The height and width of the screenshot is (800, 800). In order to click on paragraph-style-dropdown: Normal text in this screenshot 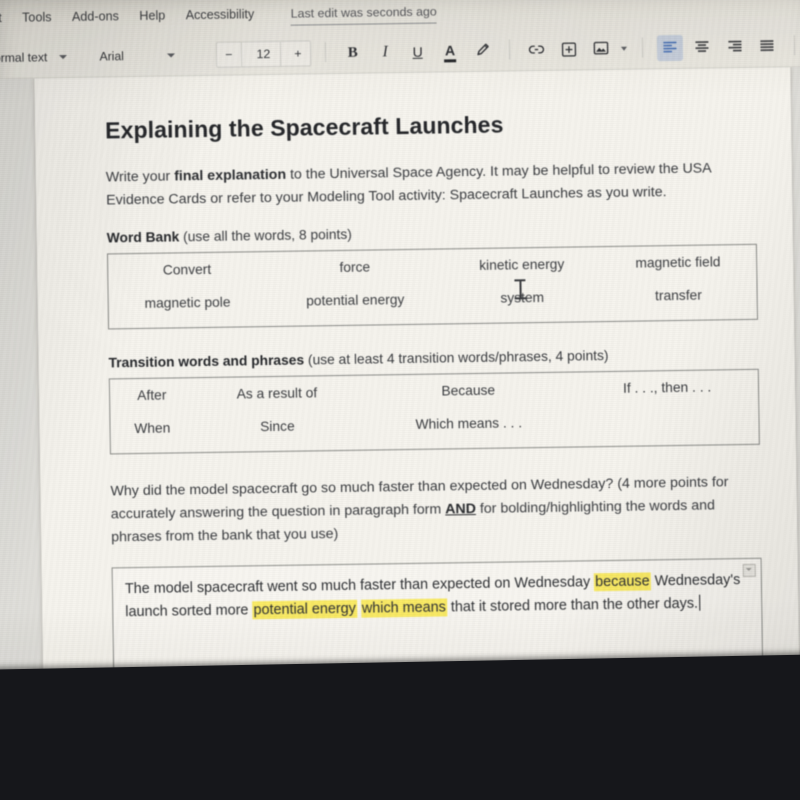, I will do `click(40, 57)`.